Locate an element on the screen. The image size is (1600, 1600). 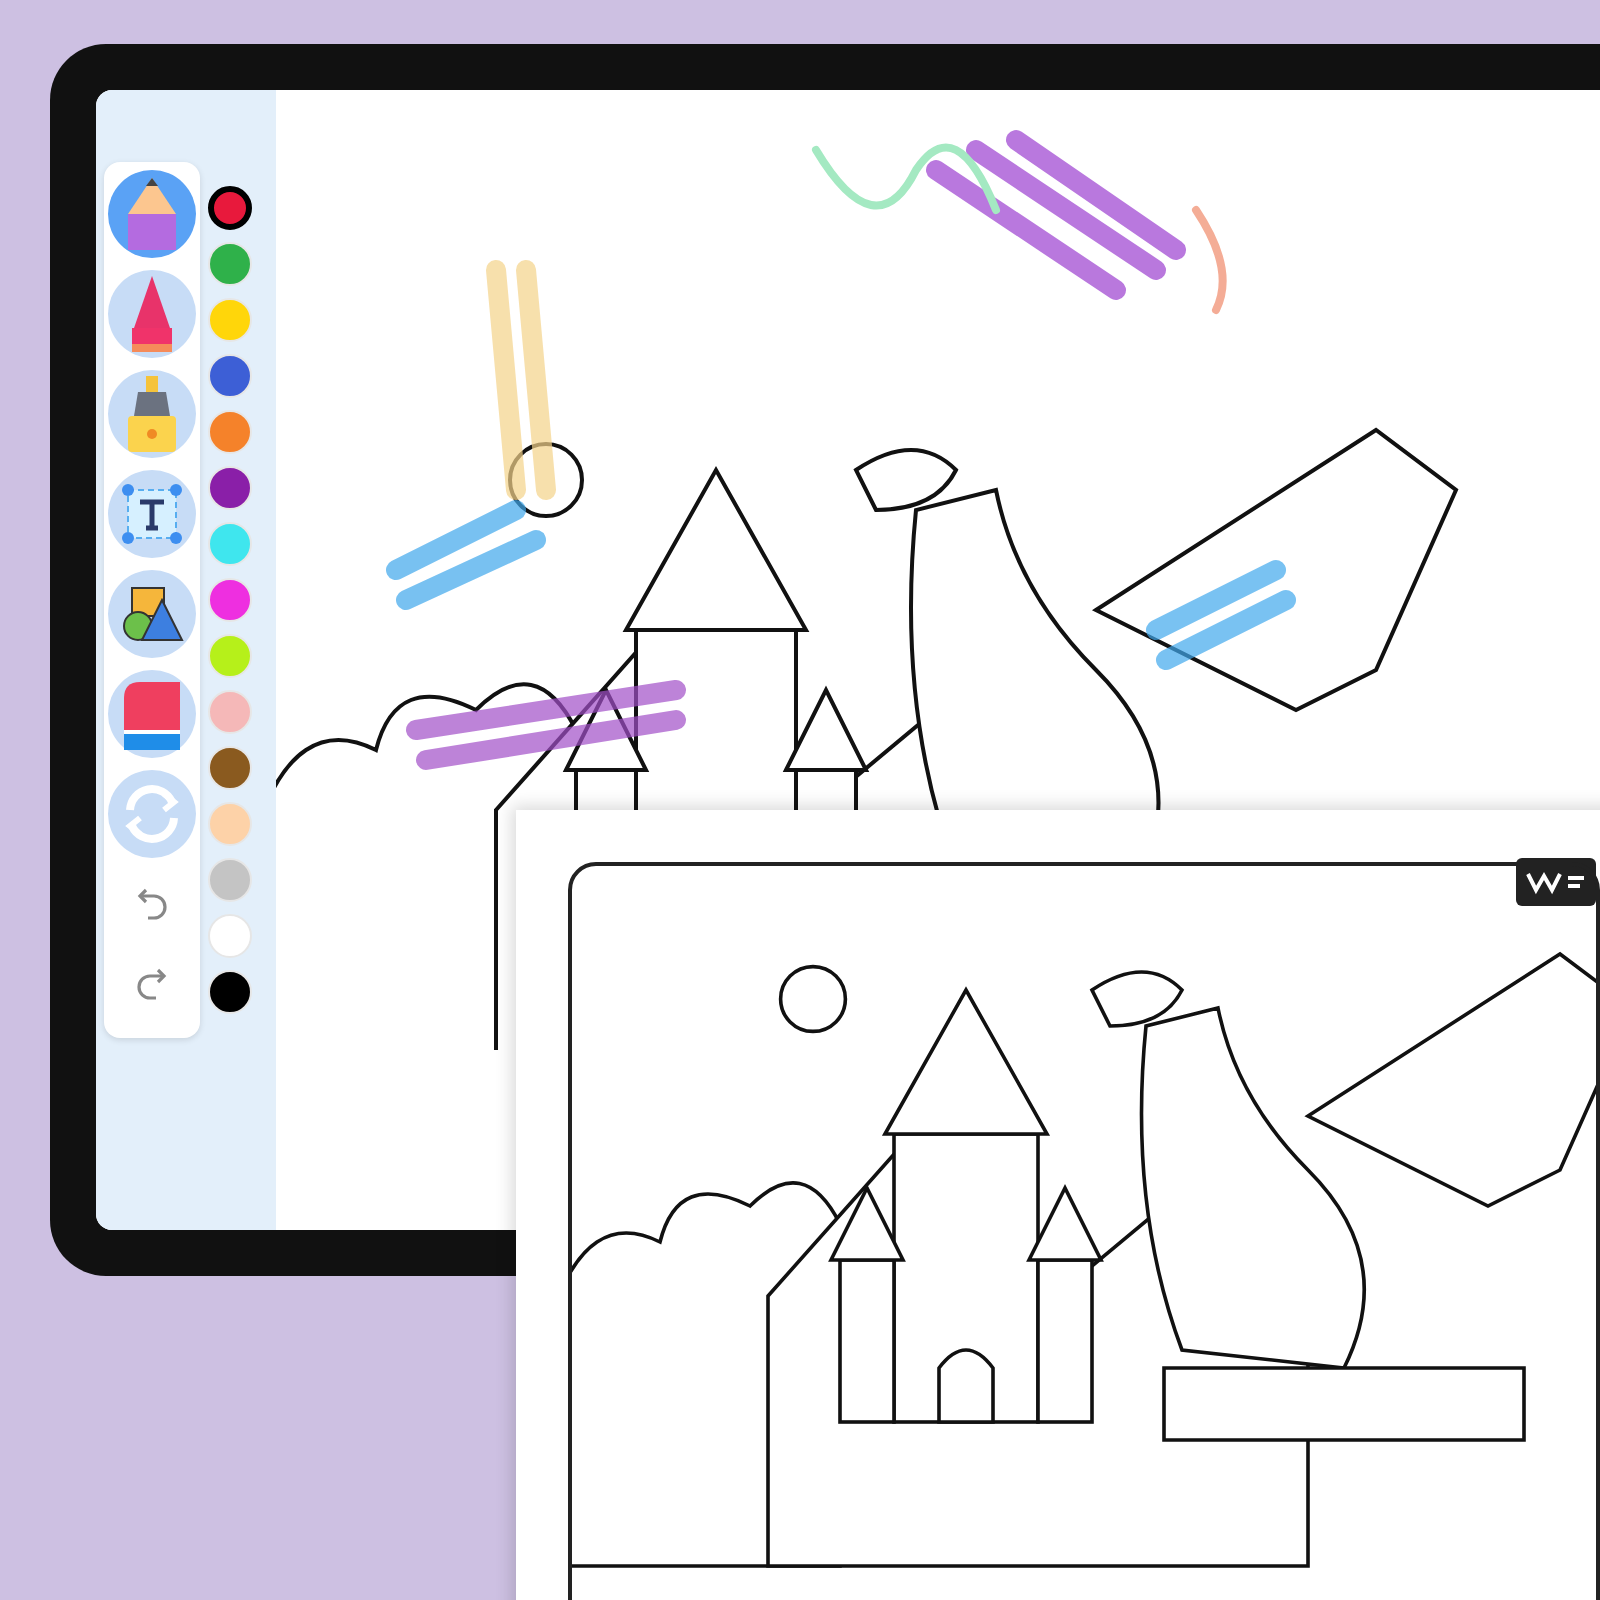
marker-tool-button is located at coordinates (152, 414).